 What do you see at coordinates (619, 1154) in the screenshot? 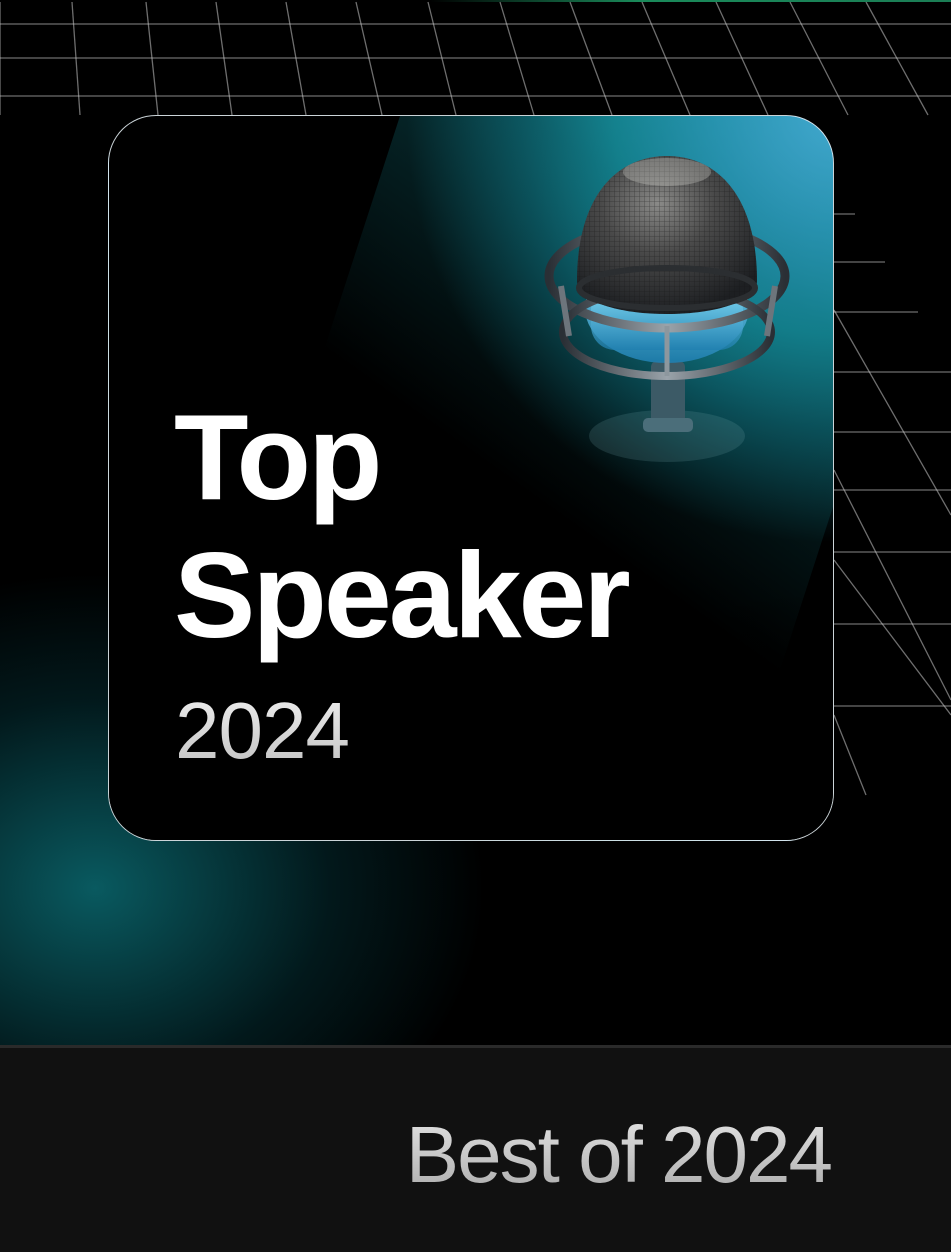
I see `footer-label: Best of 2024` at bounding box center [619, 1154].